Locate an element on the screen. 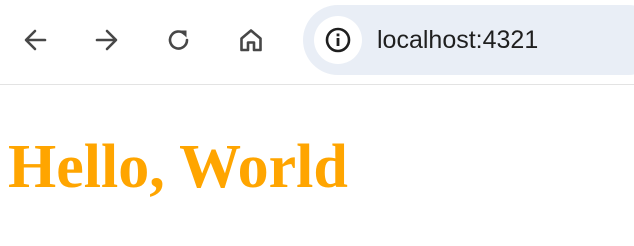 This screenshot has height=246, width=634. info-icon is located at coordinates (338, 40).